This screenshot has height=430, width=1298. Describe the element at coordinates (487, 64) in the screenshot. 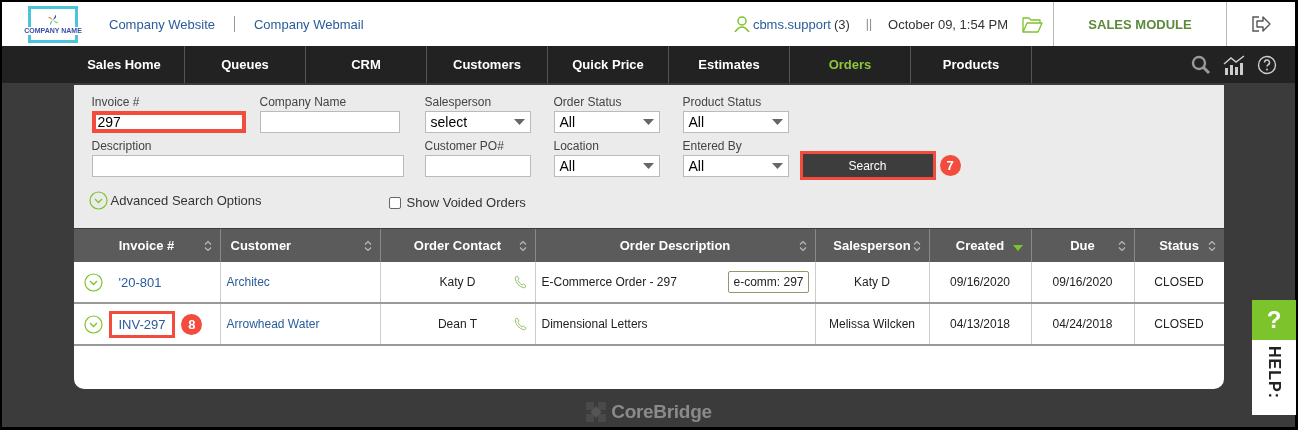

I see `nav-tab: Customers` at that location.